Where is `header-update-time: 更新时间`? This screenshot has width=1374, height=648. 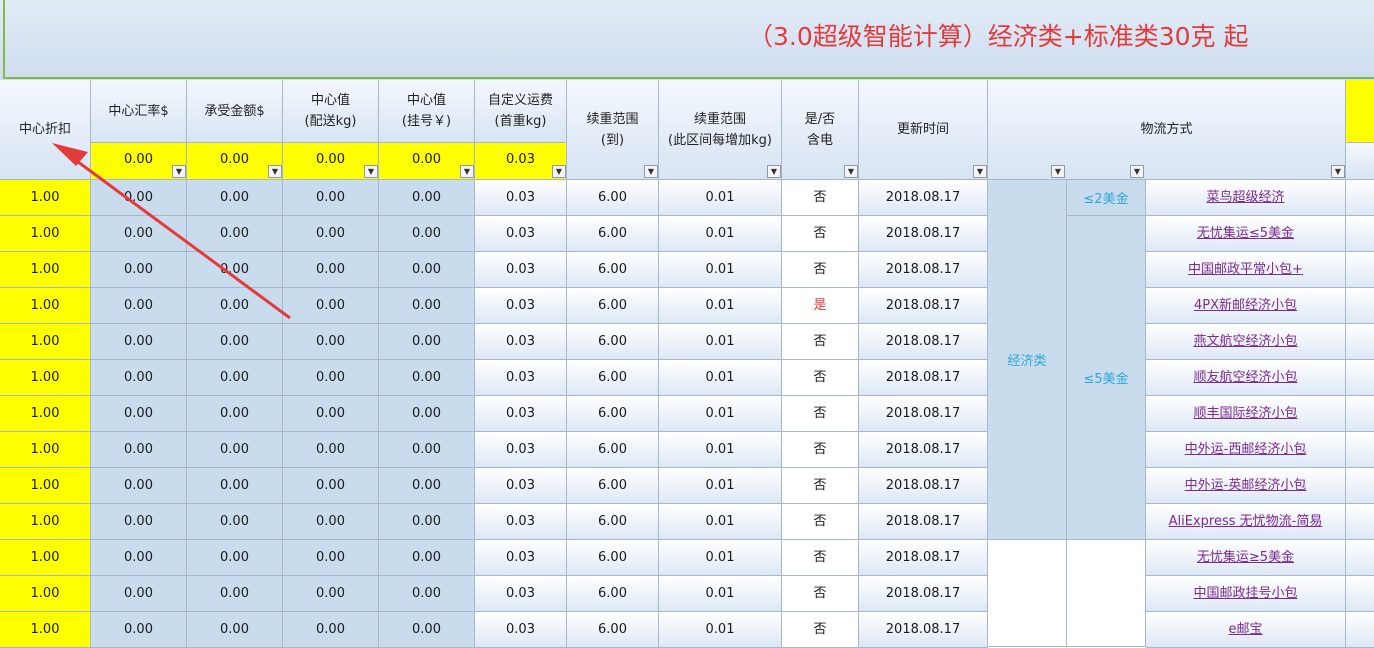
header-update-time: 更新时间 is located at coordinates (923, 130).